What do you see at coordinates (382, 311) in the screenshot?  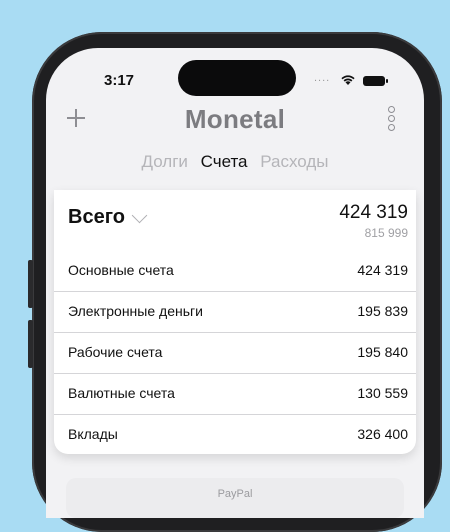 I see `account-value: 195 839` at bounding box center [382, 311].